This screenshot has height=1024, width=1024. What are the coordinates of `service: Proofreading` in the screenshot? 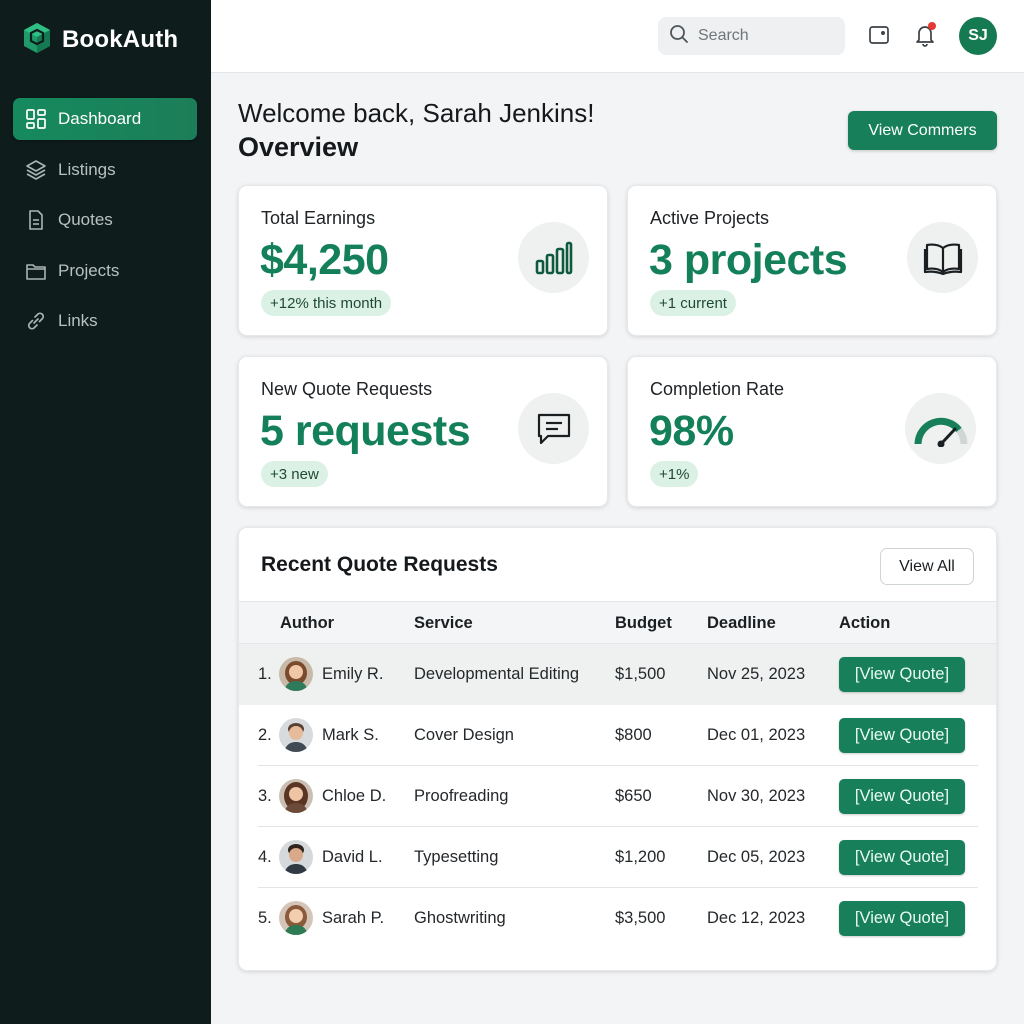 It's located at (461, 796).